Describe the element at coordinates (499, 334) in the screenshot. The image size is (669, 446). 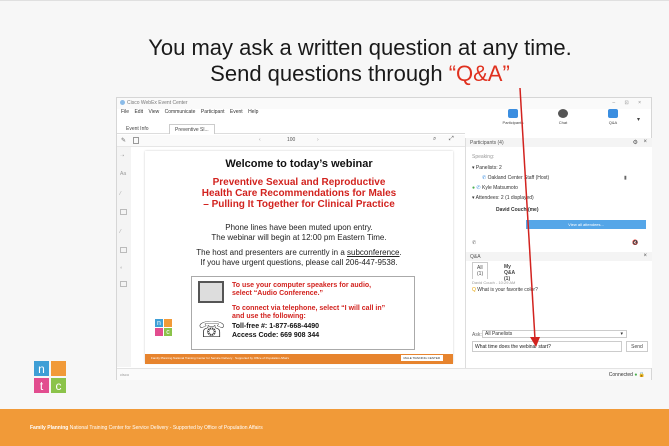
I see `ask-recipient-value: All Panelists` at that location.